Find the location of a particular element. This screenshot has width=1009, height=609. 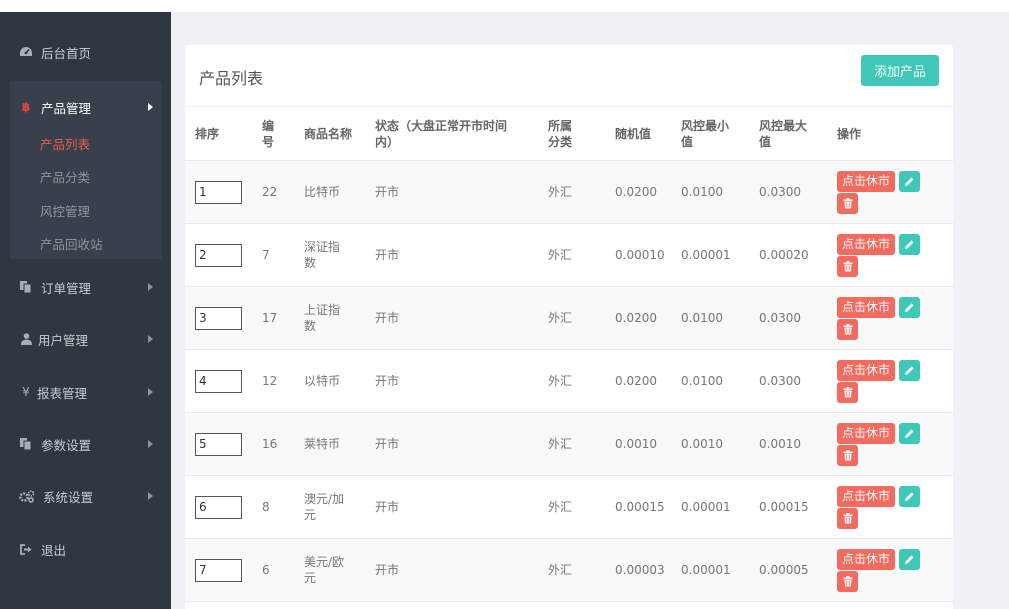

table-row: 22 比特币 开市 外汇 0.0200 0.0100 0.0300 点击休市 is located at coordinates (569, 192).